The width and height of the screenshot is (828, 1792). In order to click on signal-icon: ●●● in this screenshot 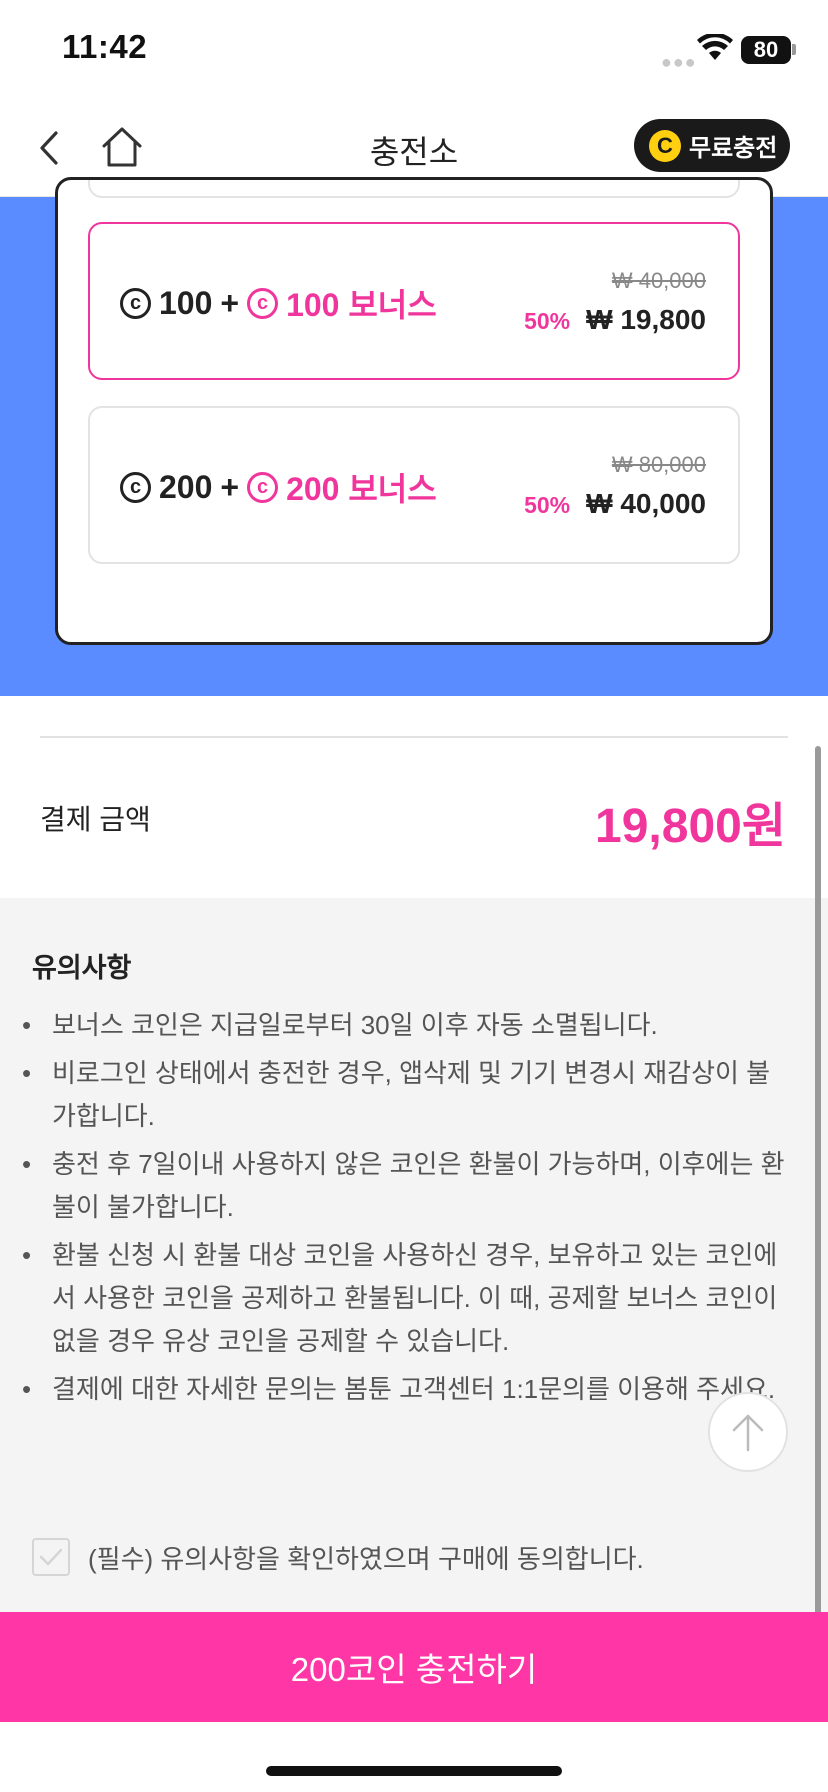, I will do `click(679, 62)`.